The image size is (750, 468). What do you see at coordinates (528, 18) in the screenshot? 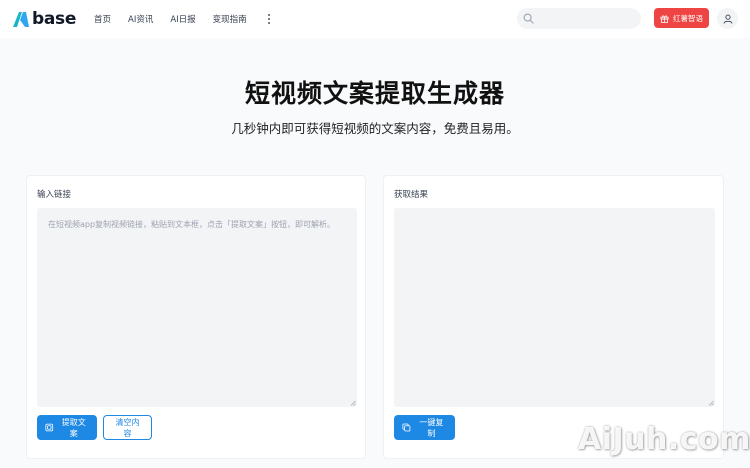
I see `search-icon` at bounding box center [528, 18].